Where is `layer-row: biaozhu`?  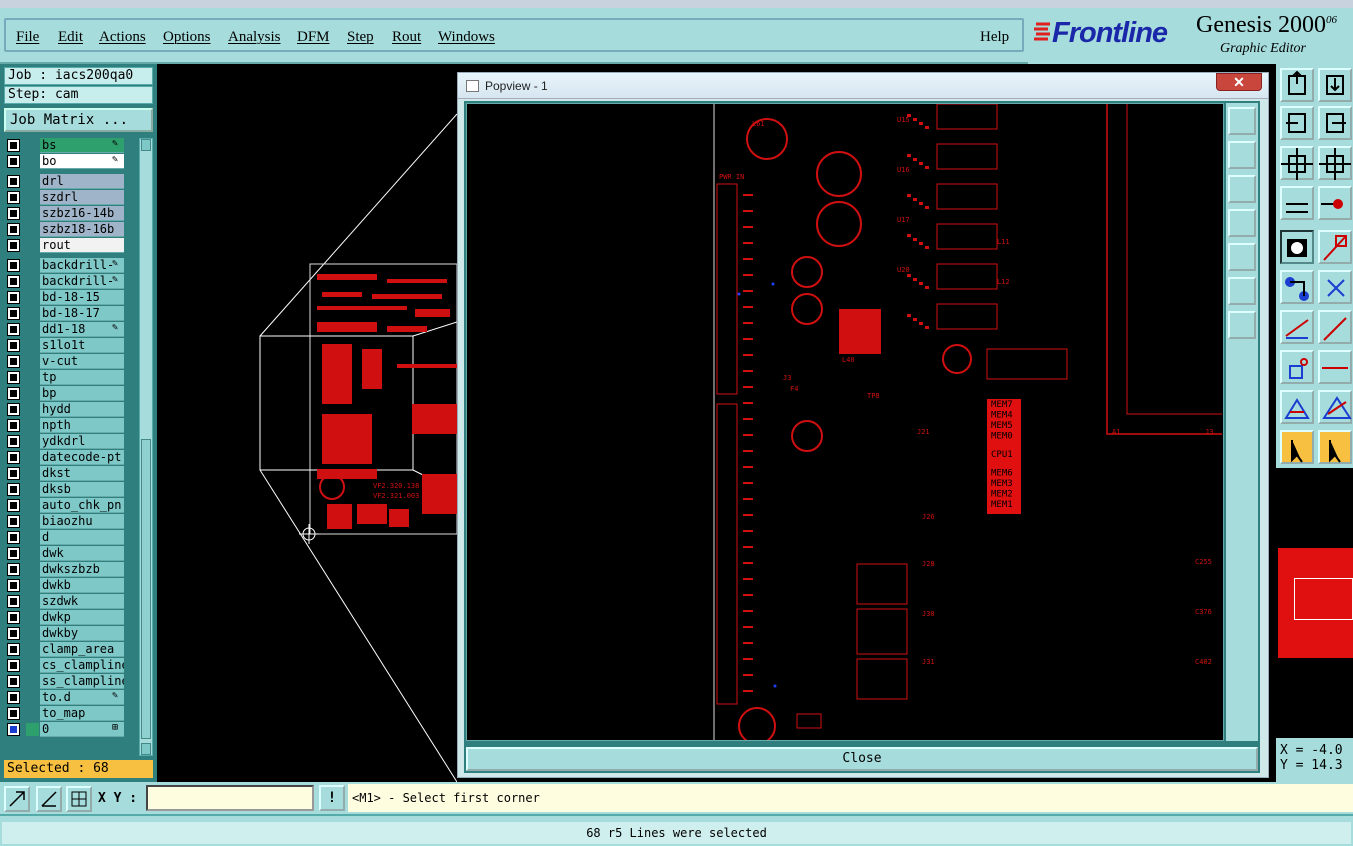 layer-row: biaozhu is located at coordinates (65, 521).